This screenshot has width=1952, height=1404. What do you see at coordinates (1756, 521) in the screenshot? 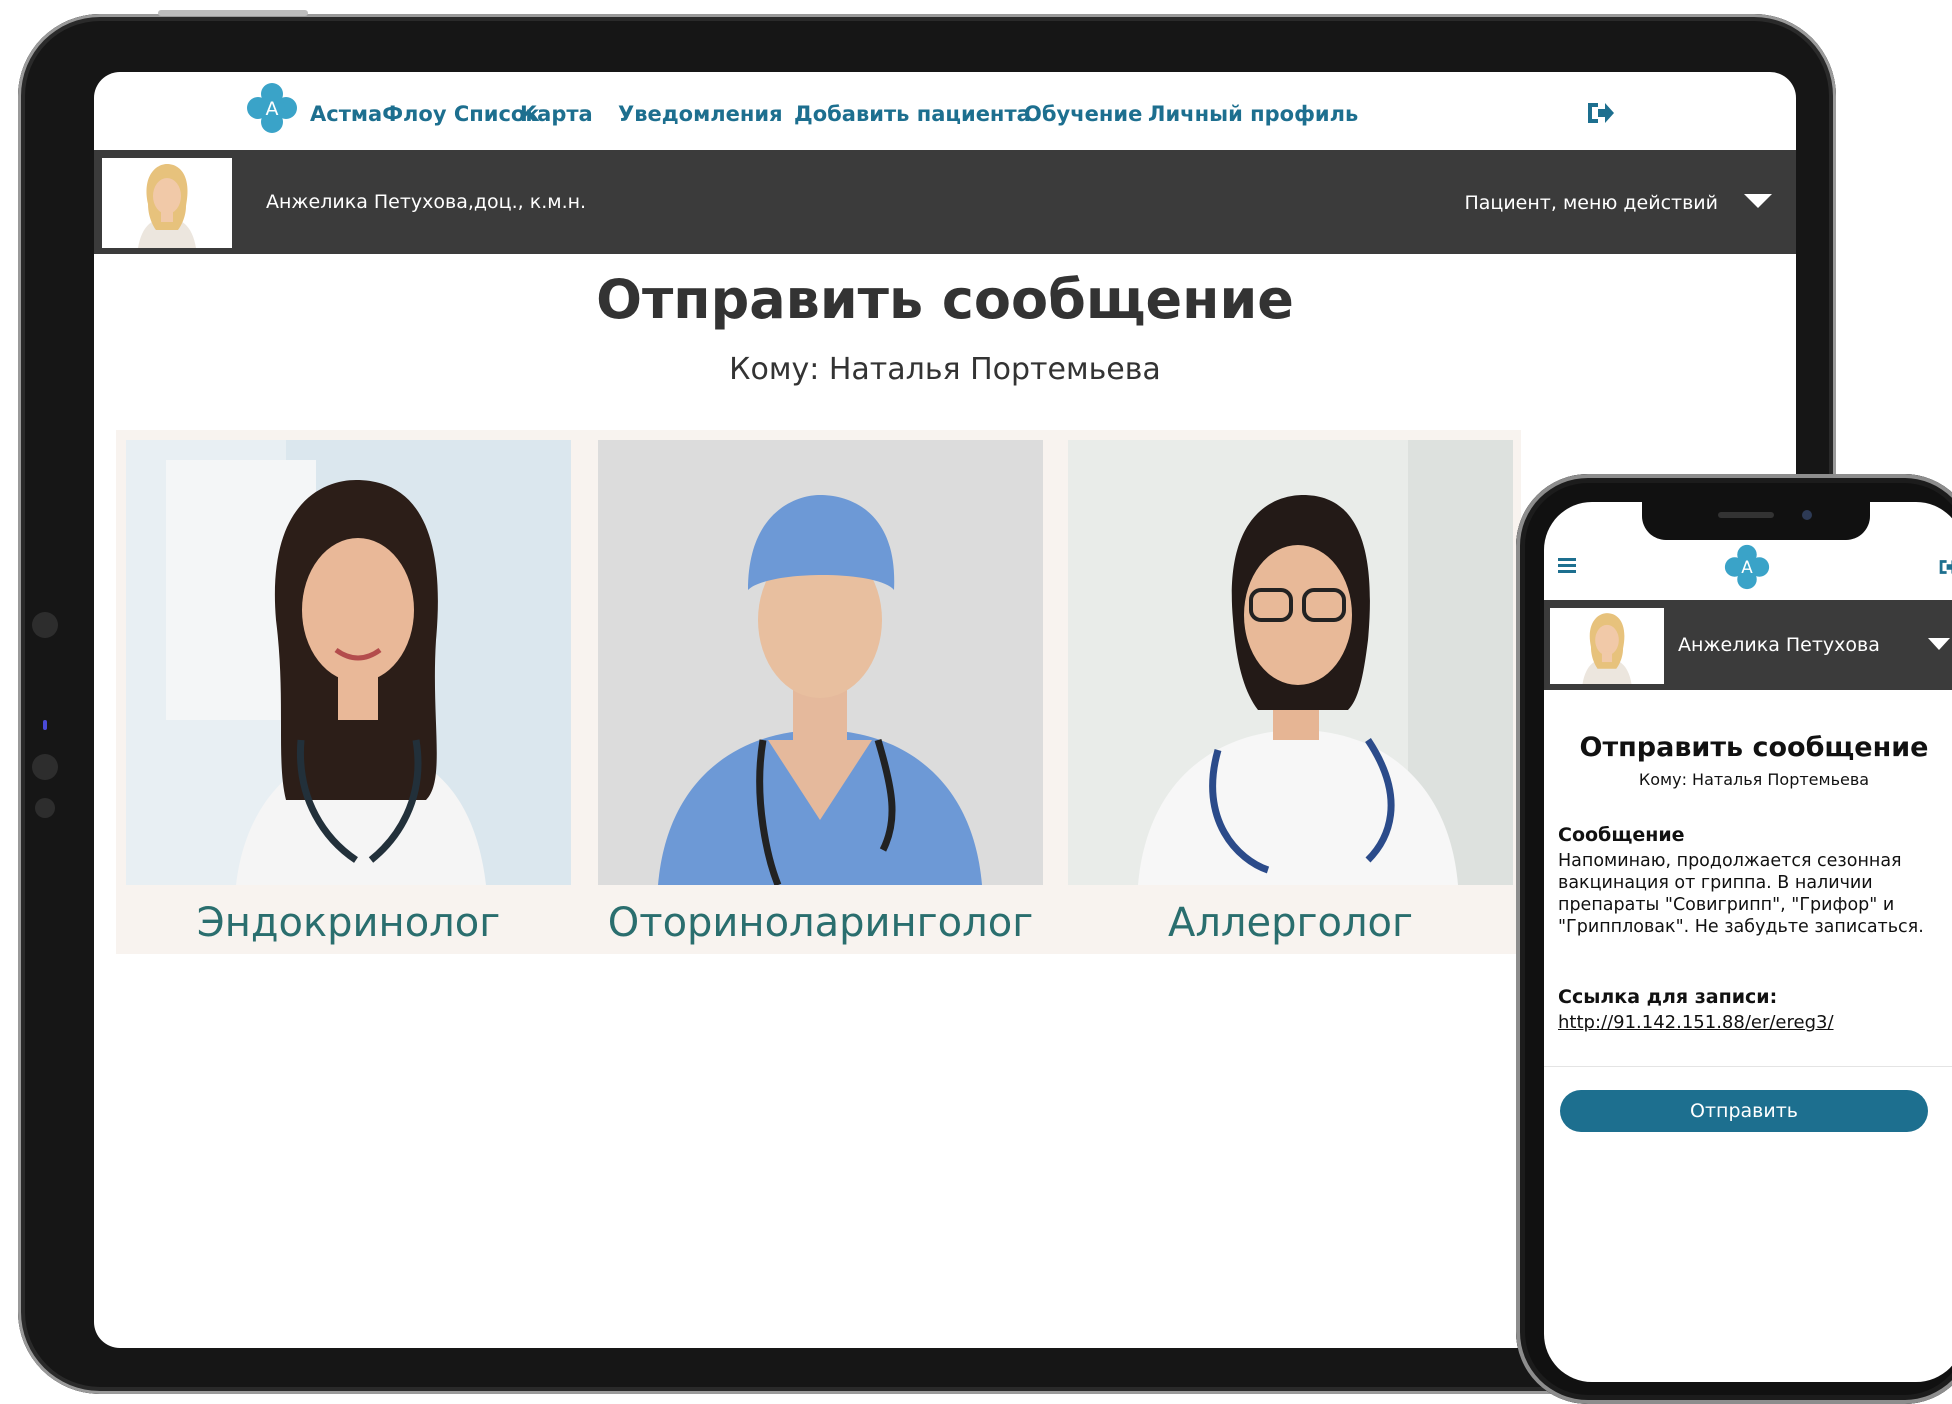
I see `phone-notch` at bounding box center [1756, 521].